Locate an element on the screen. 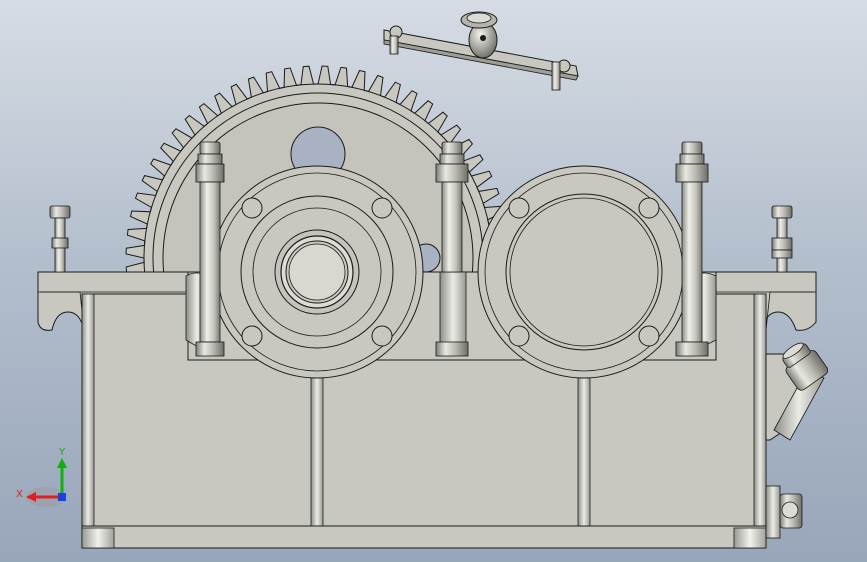 The height and width of the screenshot is (562, 867). through-bolt is located at coordinates (210, 249).